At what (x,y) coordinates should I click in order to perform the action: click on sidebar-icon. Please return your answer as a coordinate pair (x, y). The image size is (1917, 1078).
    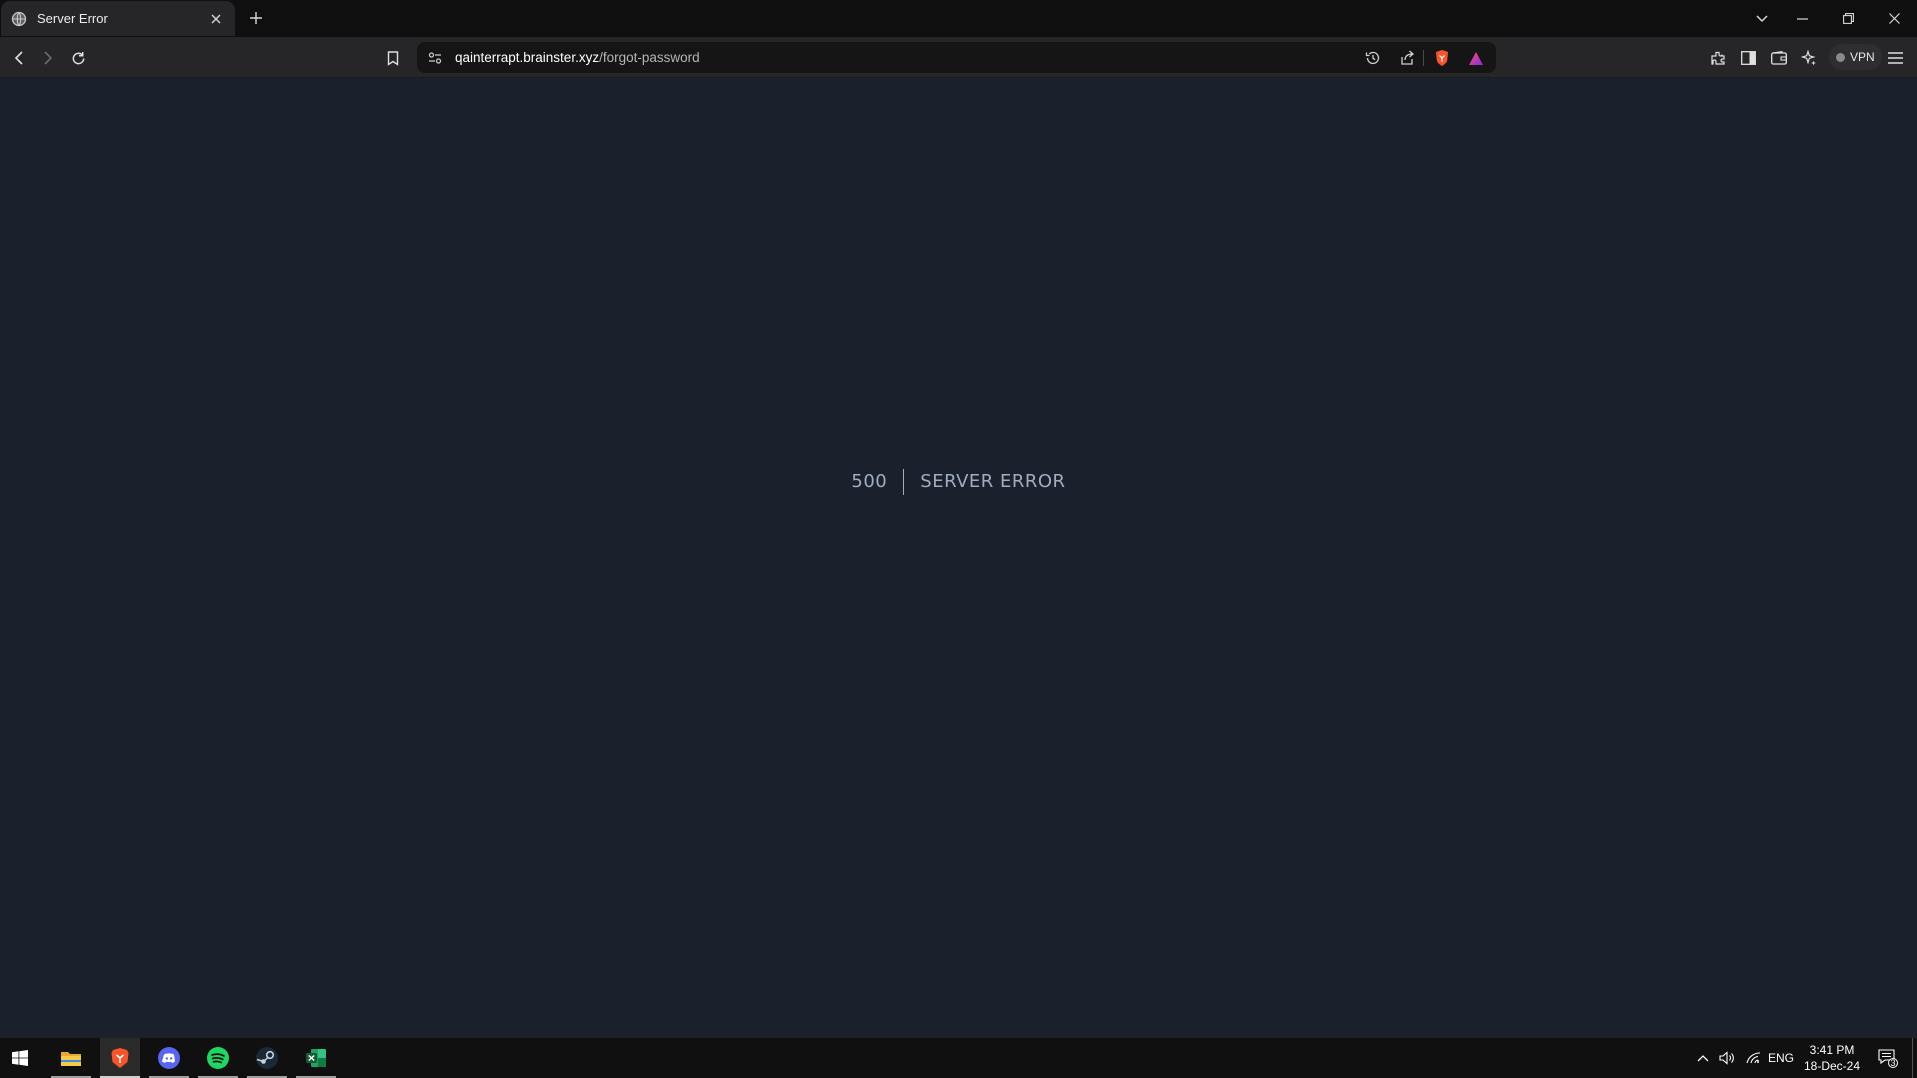
    Looking at the image, I should click on (1748, 58).